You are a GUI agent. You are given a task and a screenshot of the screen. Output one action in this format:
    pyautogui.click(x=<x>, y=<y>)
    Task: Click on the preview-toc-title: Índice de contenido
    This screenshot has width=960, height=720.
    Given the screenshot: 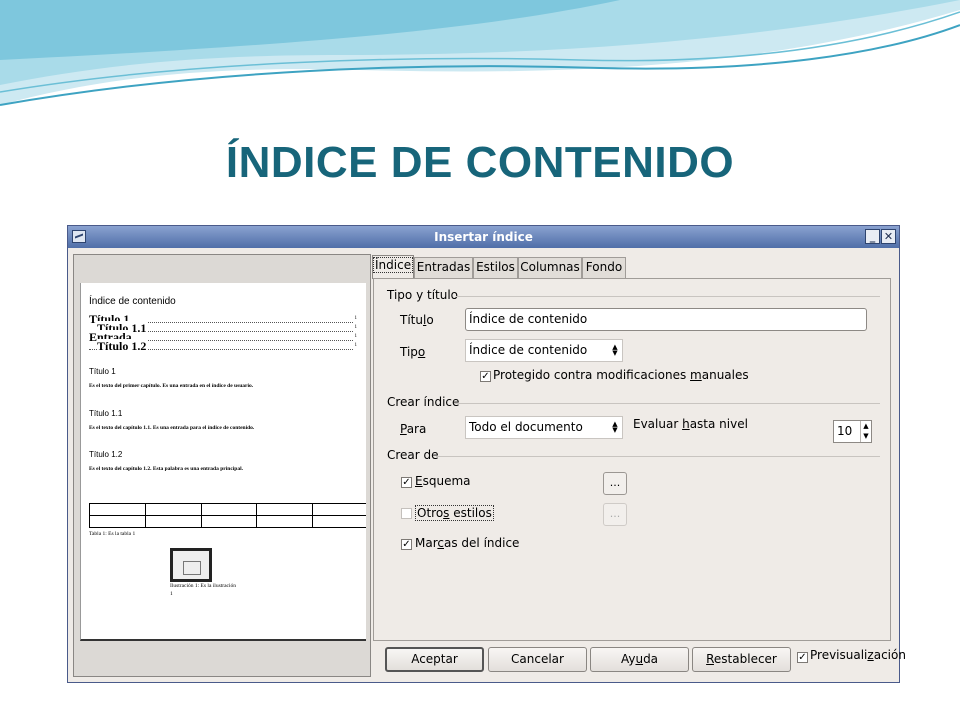 What is the action you would take?
    pyautogui.click(x=132, y=301)
    